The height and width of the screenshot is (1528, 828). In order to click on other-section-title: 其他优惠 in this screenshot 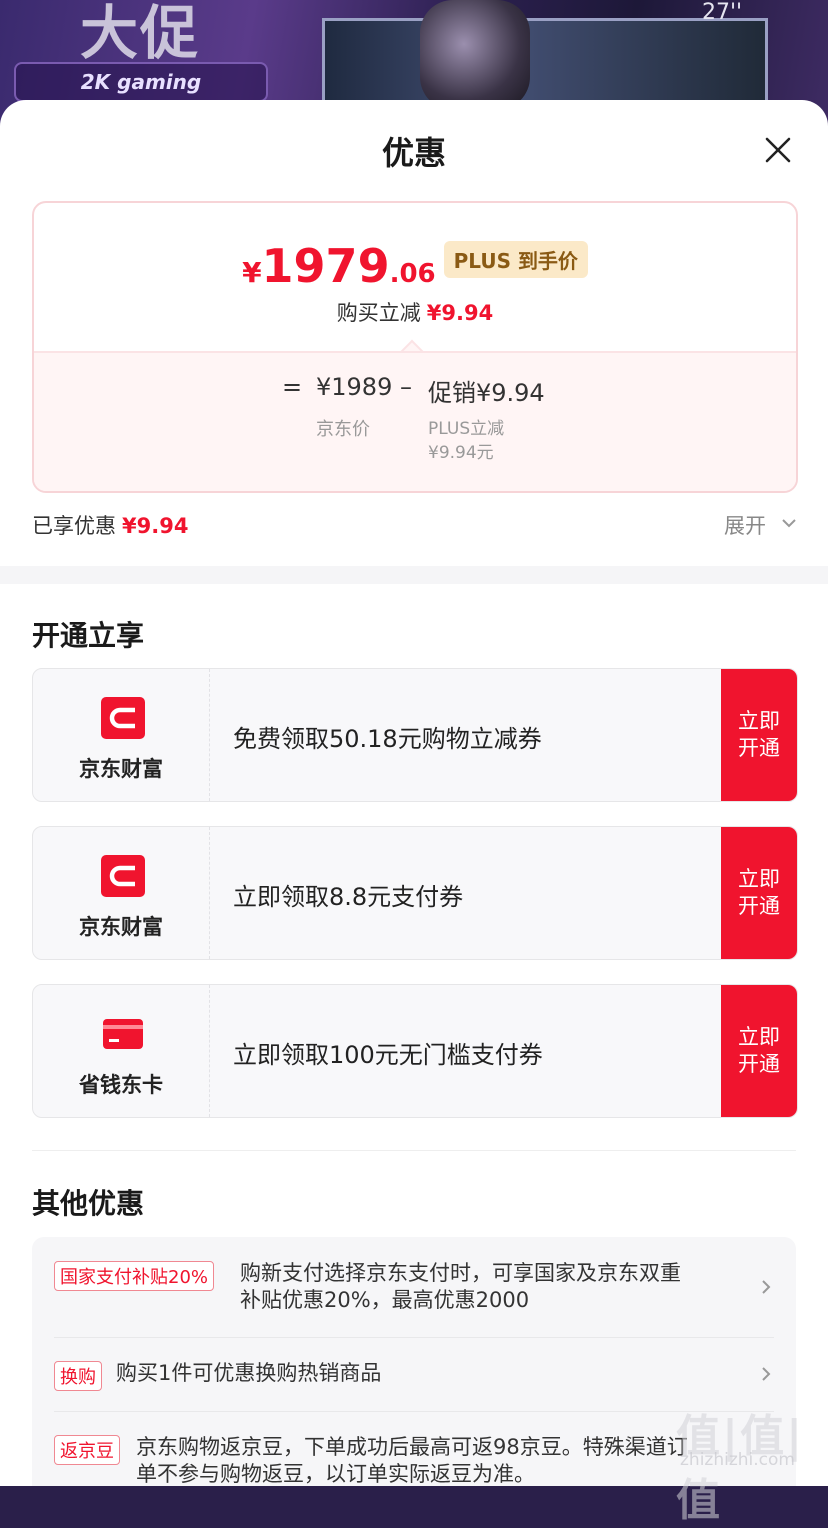, I will do `click(88, 1203)`.